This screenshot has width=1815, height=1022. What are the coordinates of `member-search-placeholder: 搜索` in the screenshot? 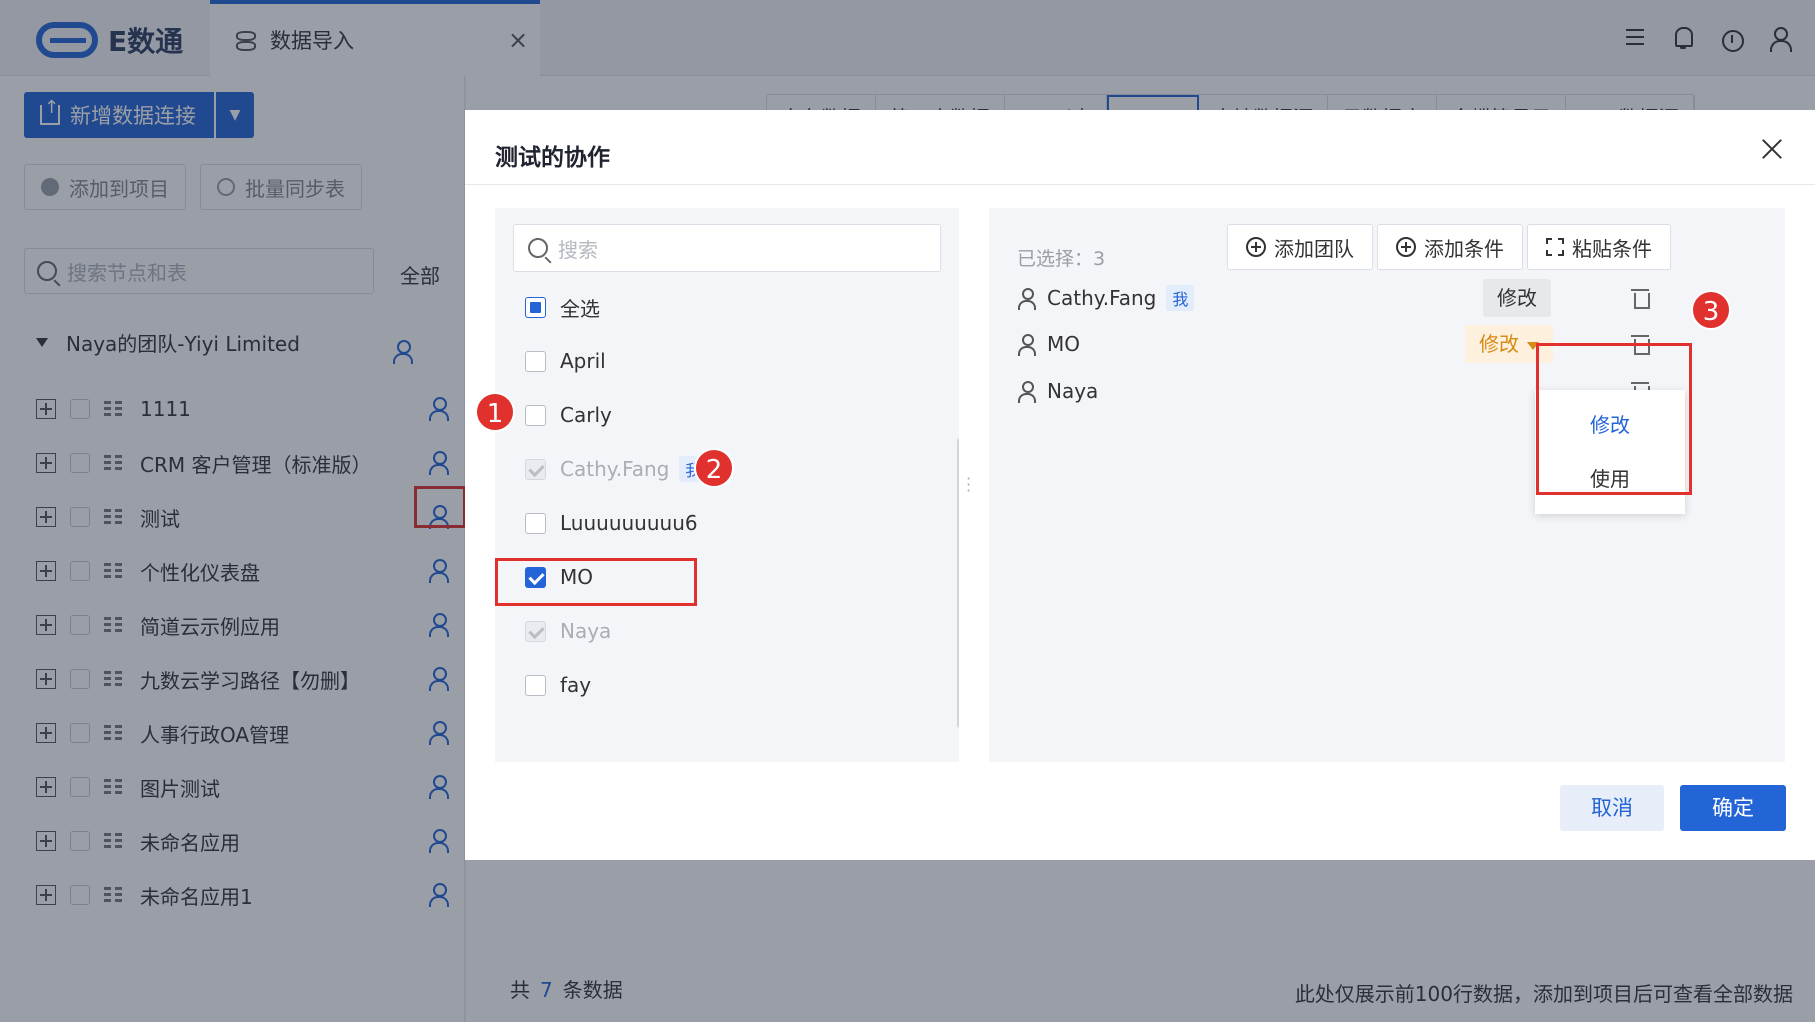 It's located at (578, 249).